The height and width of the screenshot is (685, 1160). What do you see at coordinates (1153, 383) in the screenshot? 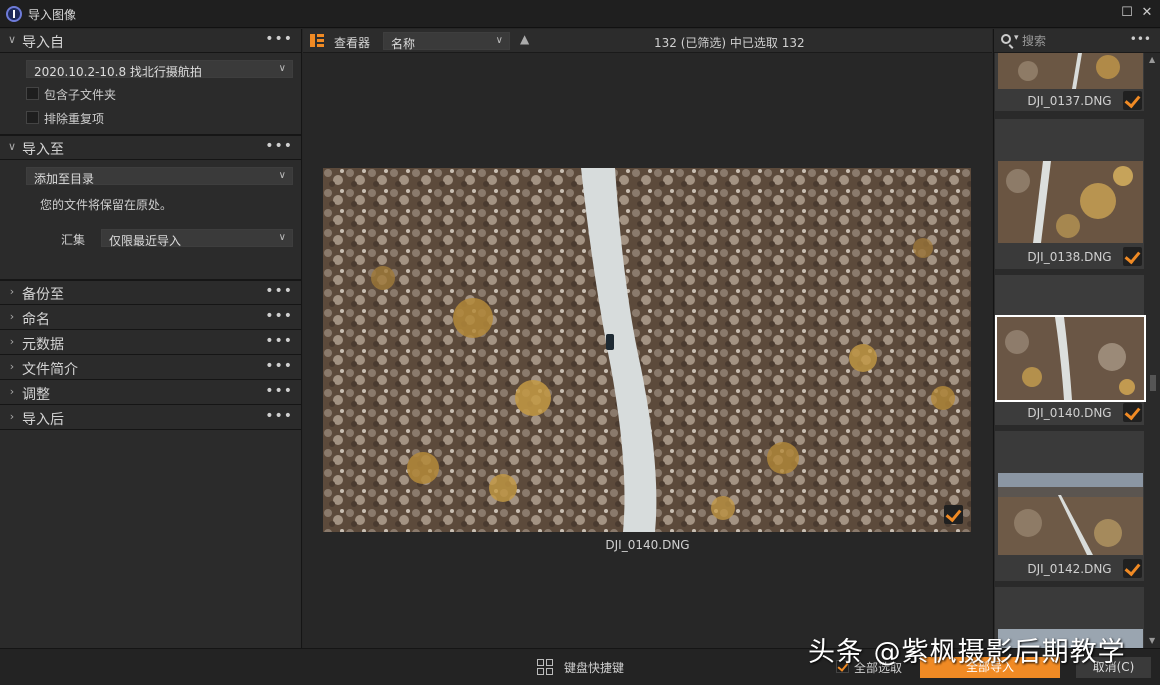
I see `scroll-thumb` at bounding box center [1153, 383].